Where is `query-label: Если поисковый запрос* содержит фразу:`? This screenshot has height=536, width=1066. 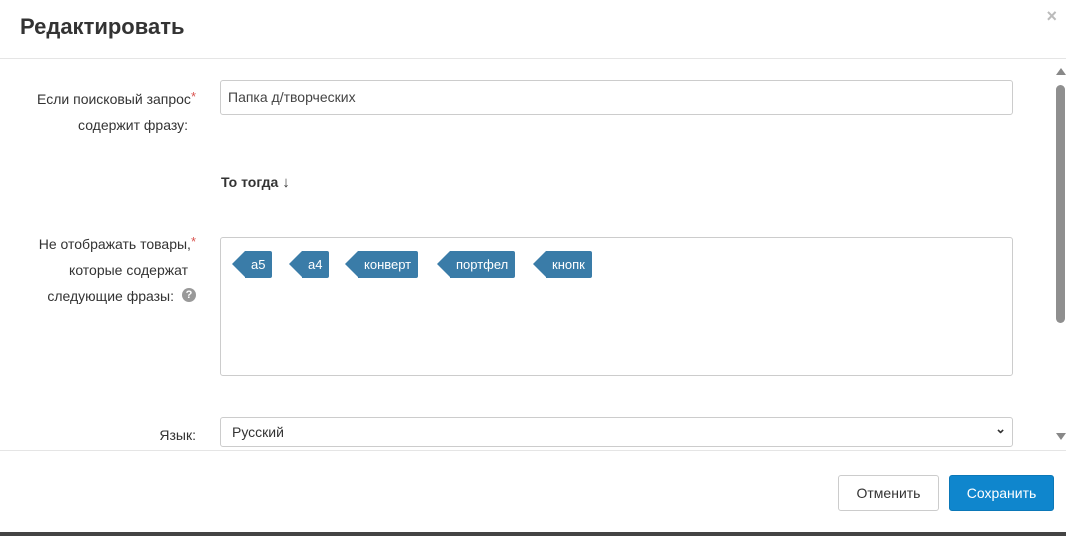 query-label: Если поисковый запрос* содержит фразу: is located at coordinates (108, 112).